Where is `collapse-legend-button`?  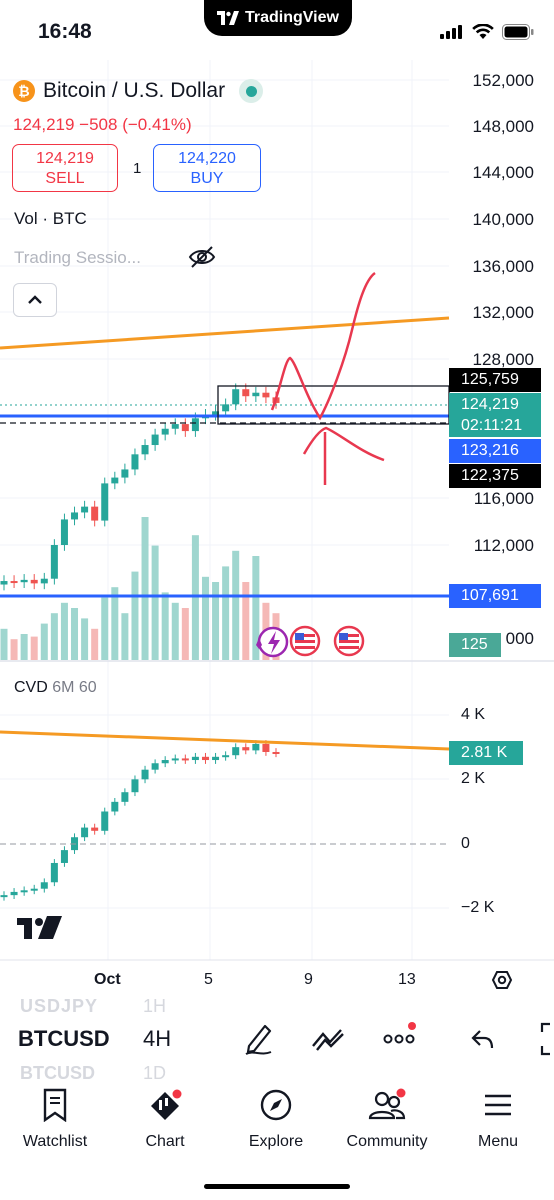 collapse-legend-button is located at coordinates (35, 300).